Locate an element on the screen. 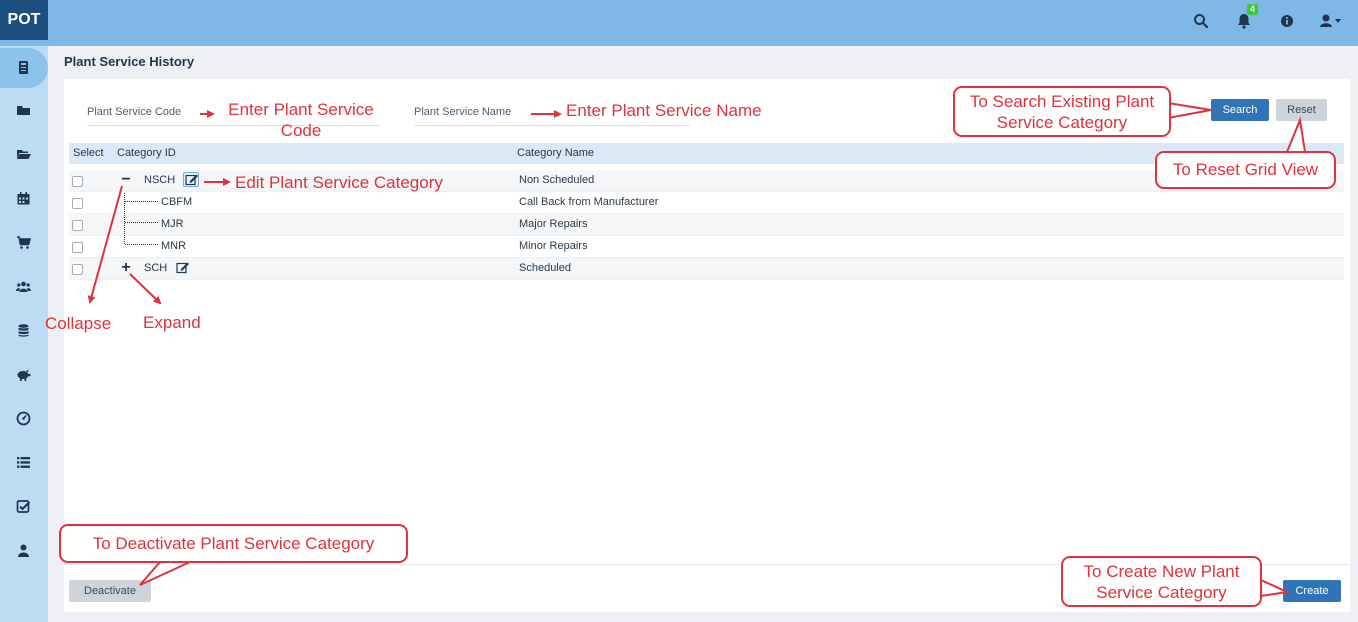 This screenshot has height=622, width=1358. checklist-icon is located at coordinates (23, 506).